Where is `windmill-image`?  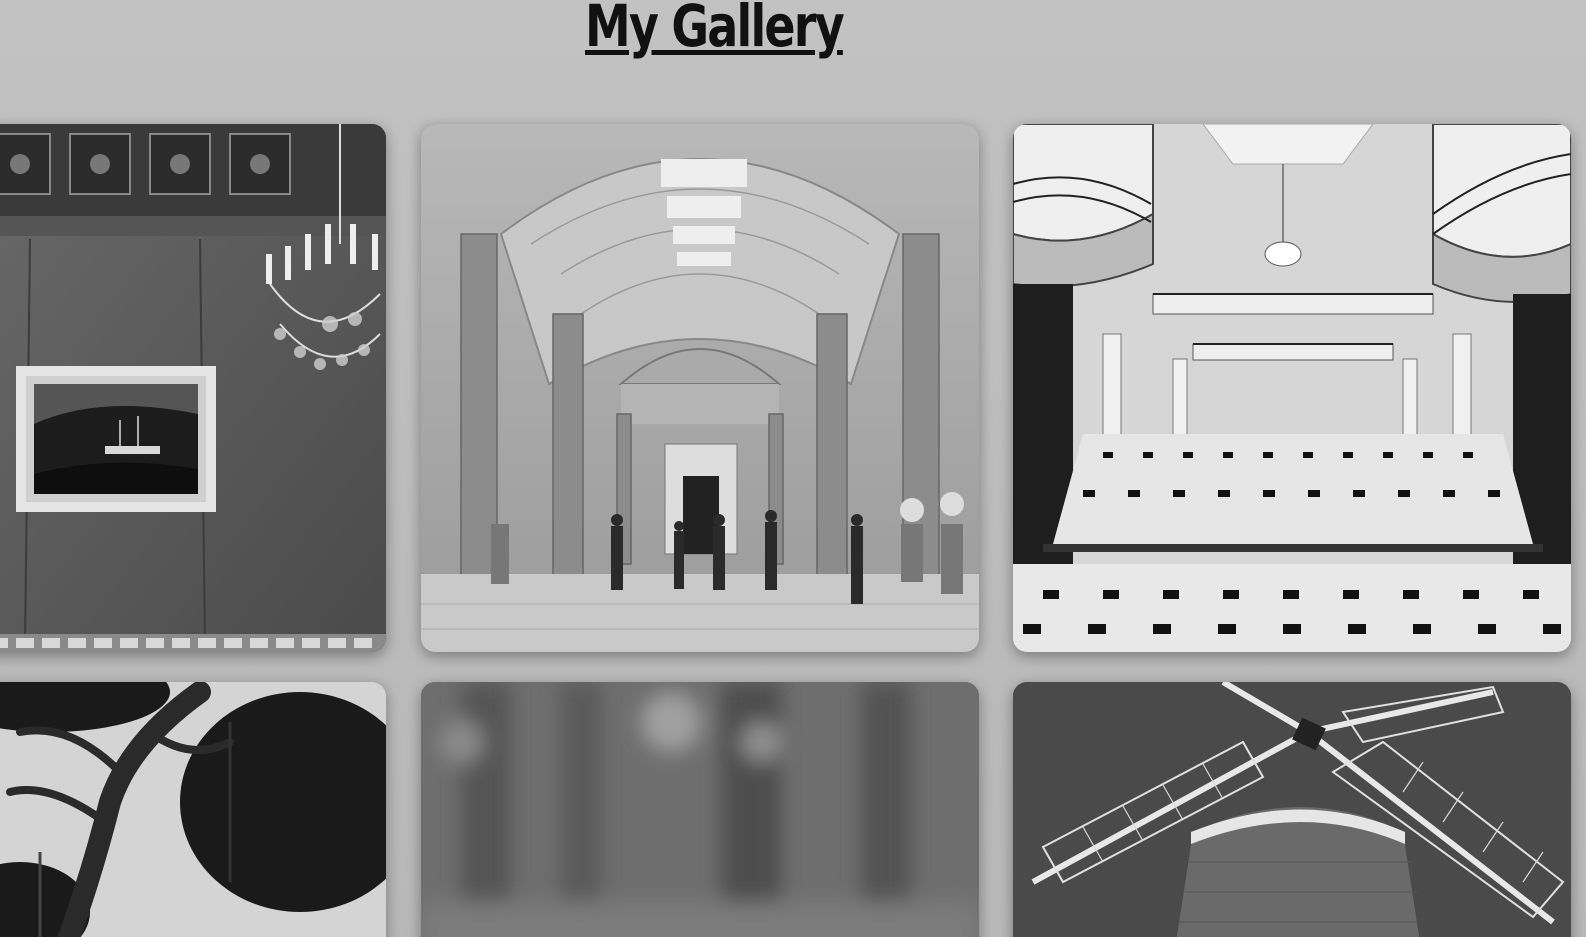 windmill-image is located at coordinates (1292, 809).